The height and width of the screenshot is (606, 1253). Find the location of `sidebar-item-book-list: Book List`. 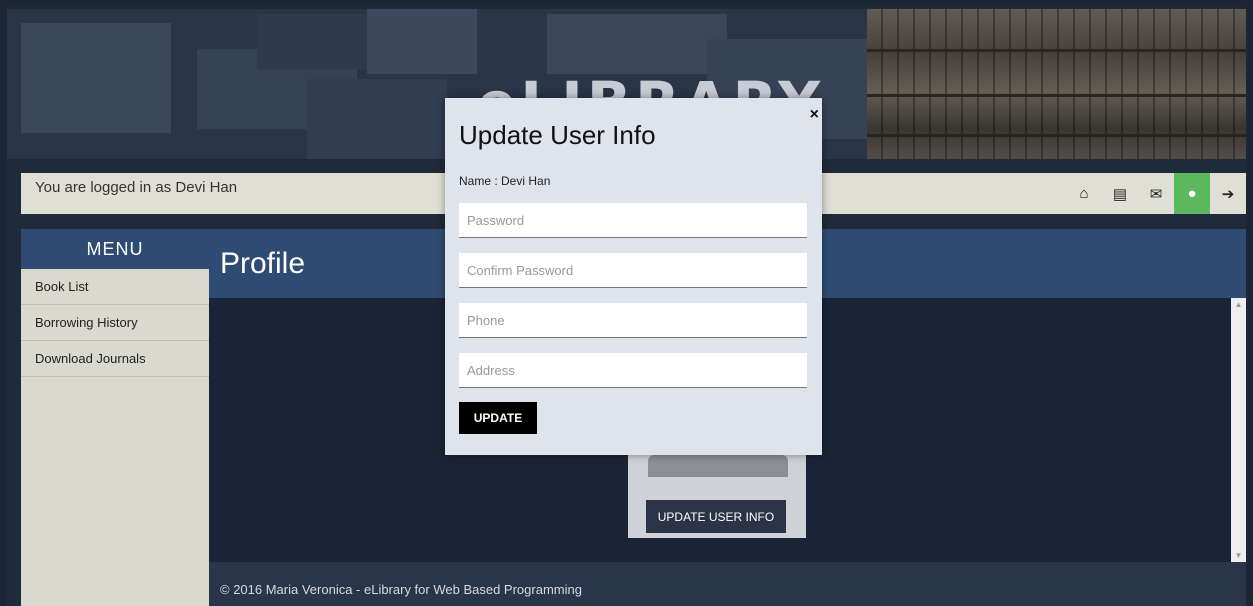

sidebar-item-book-list: Book List is located at coordinates (115, 287).